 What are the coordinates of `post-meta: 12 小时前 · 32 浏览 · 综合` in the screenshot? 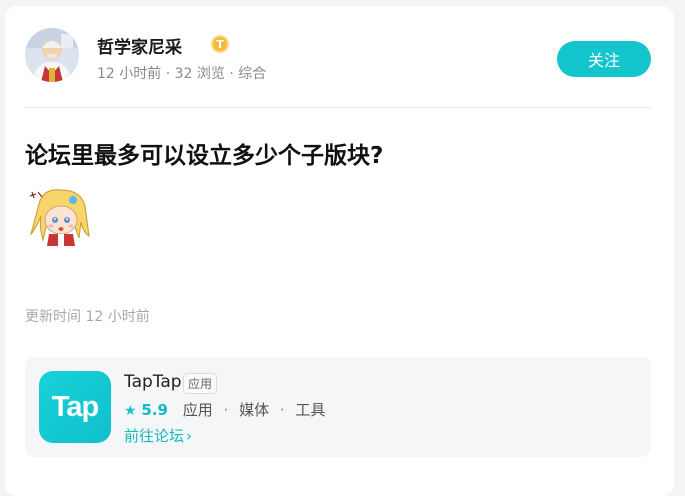 It's located at (181, 73).